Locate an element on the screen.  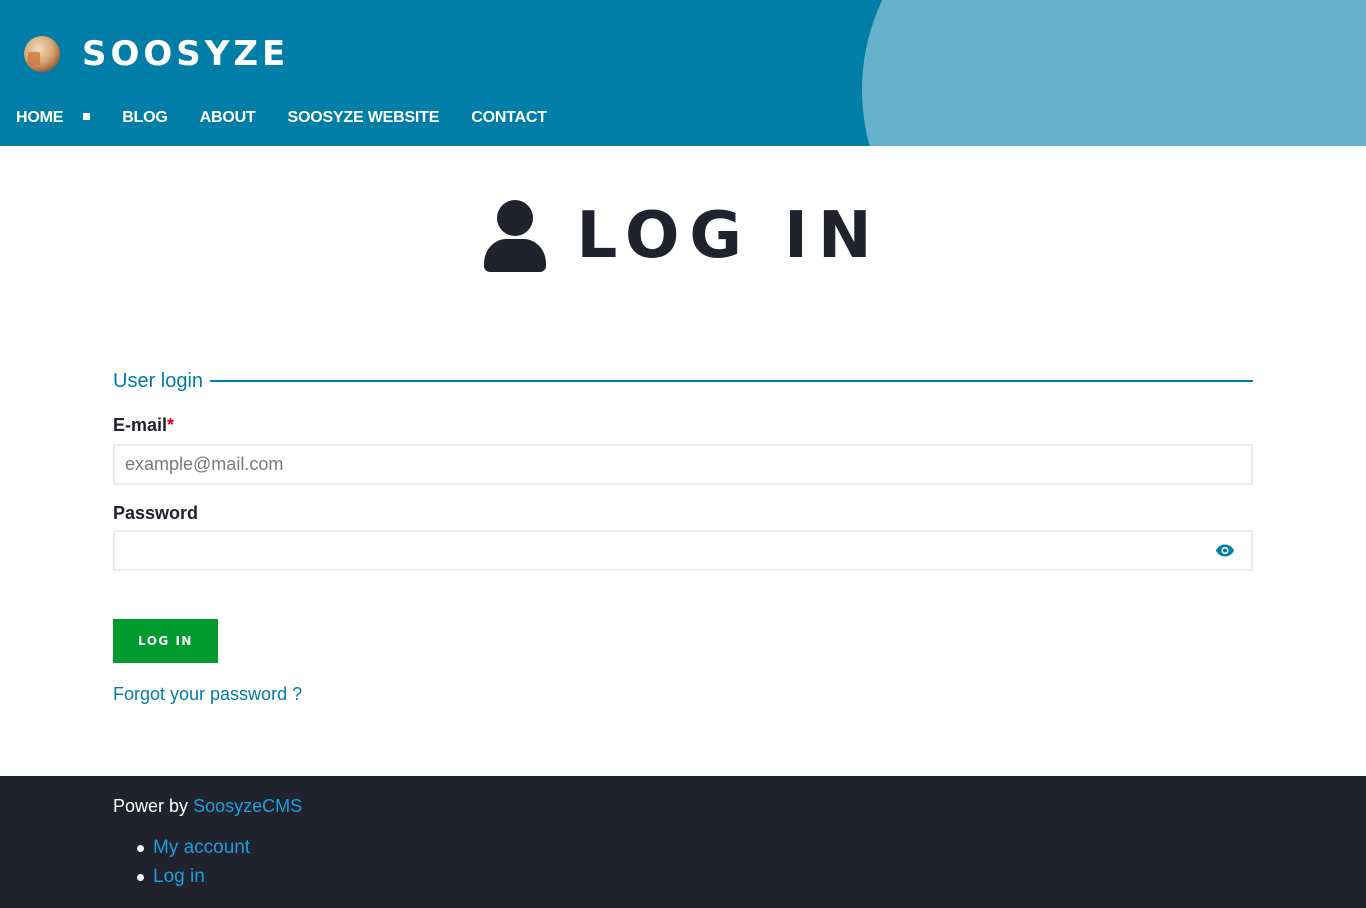
nav-item-home: HOME is located at coordinates (39, 118).